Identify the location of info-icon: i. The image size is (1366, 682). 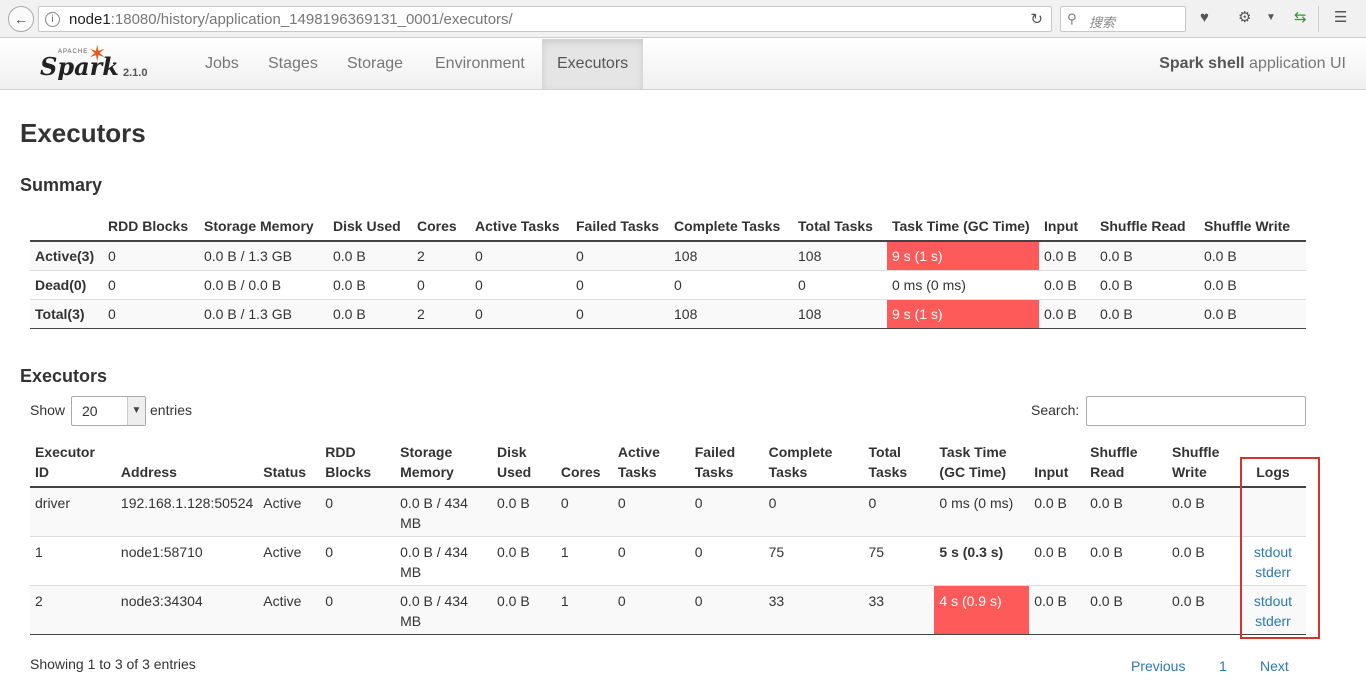
(52, 19).